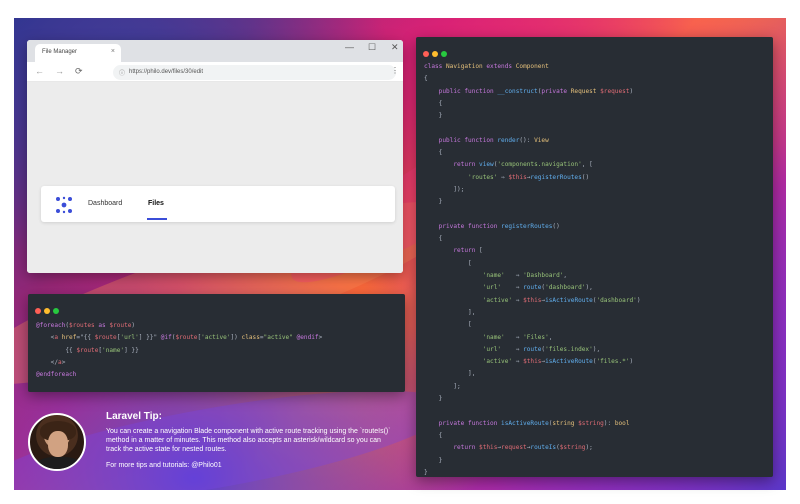 The height and width of the screenshot is (504, 800). Describe the element at coordinates (254, 72) in the screenshot. I see `address-bar: ⓘ https://philo.dev/files/30/edit` at that location.